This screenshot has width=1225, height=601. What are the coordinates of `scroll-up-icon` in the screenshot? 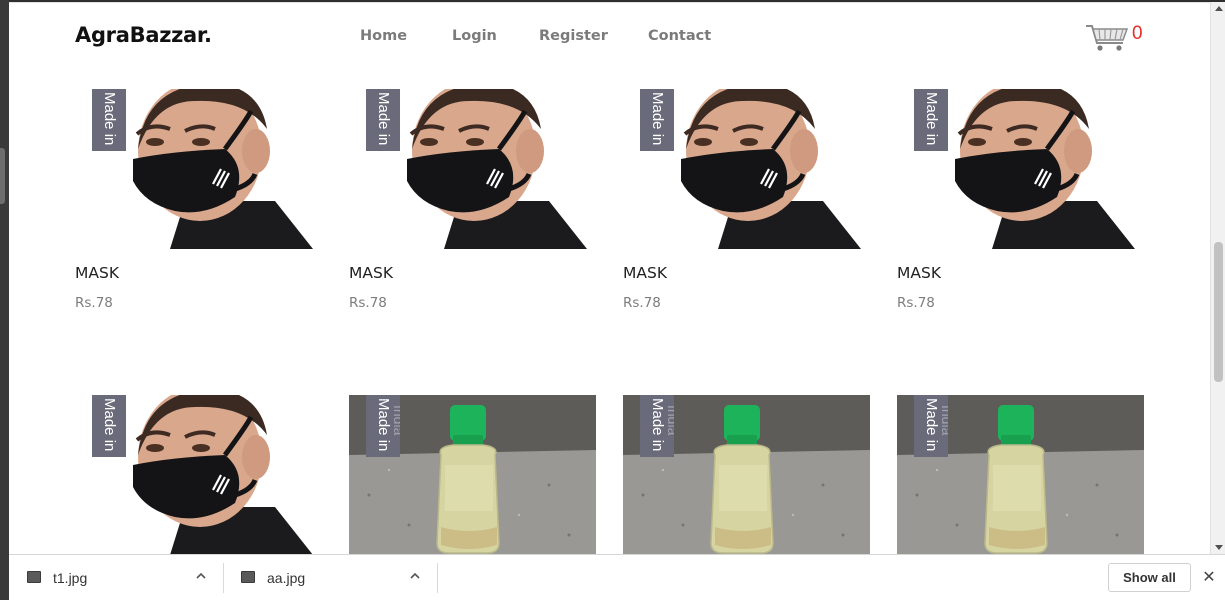 It's located at (1219, 8).